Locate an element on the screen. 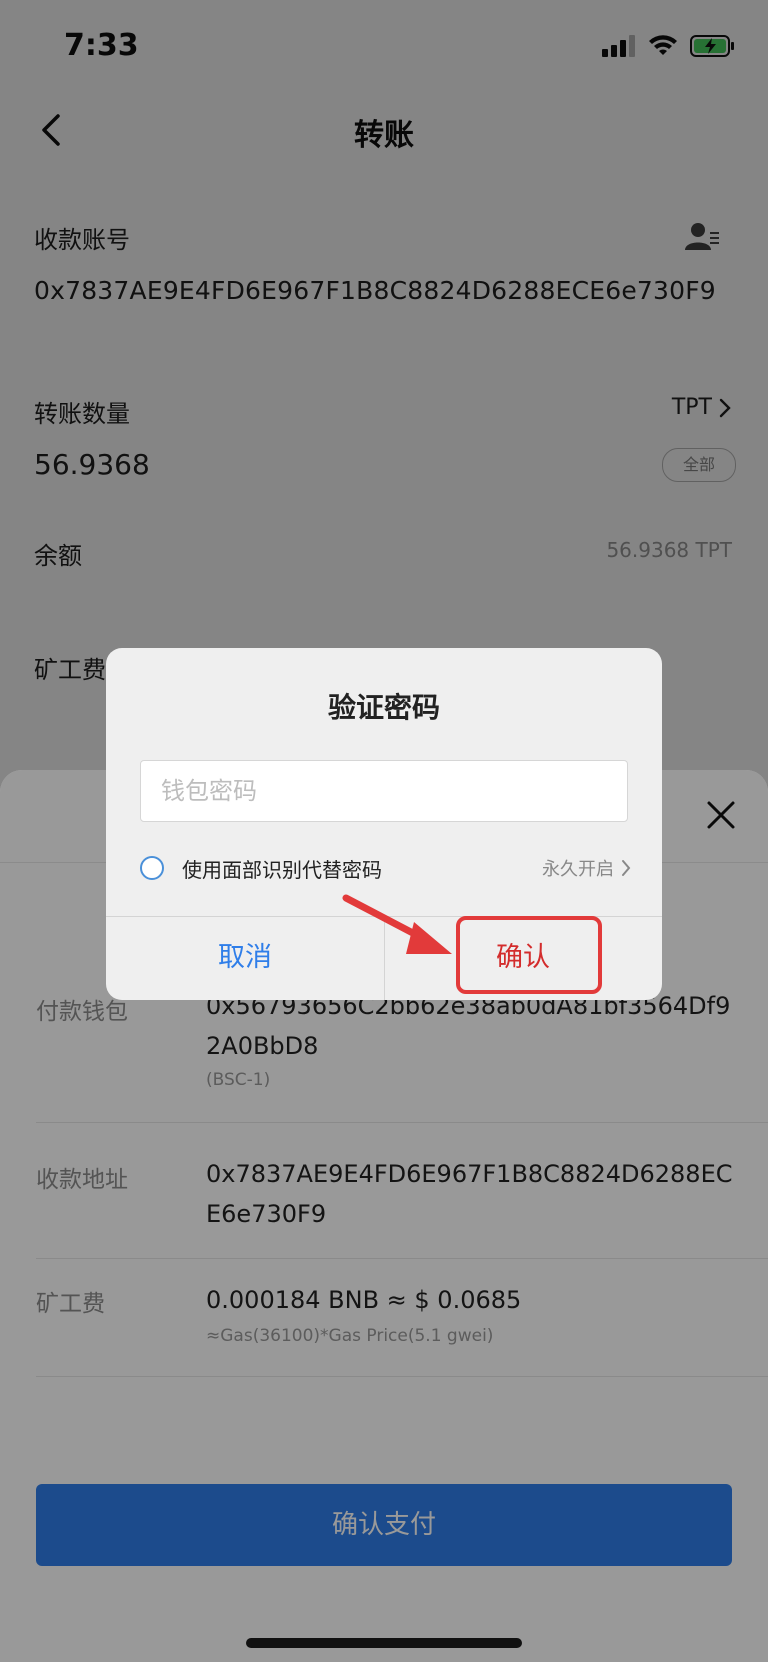  chevron-right-icon is located at coordinates (626, 868).